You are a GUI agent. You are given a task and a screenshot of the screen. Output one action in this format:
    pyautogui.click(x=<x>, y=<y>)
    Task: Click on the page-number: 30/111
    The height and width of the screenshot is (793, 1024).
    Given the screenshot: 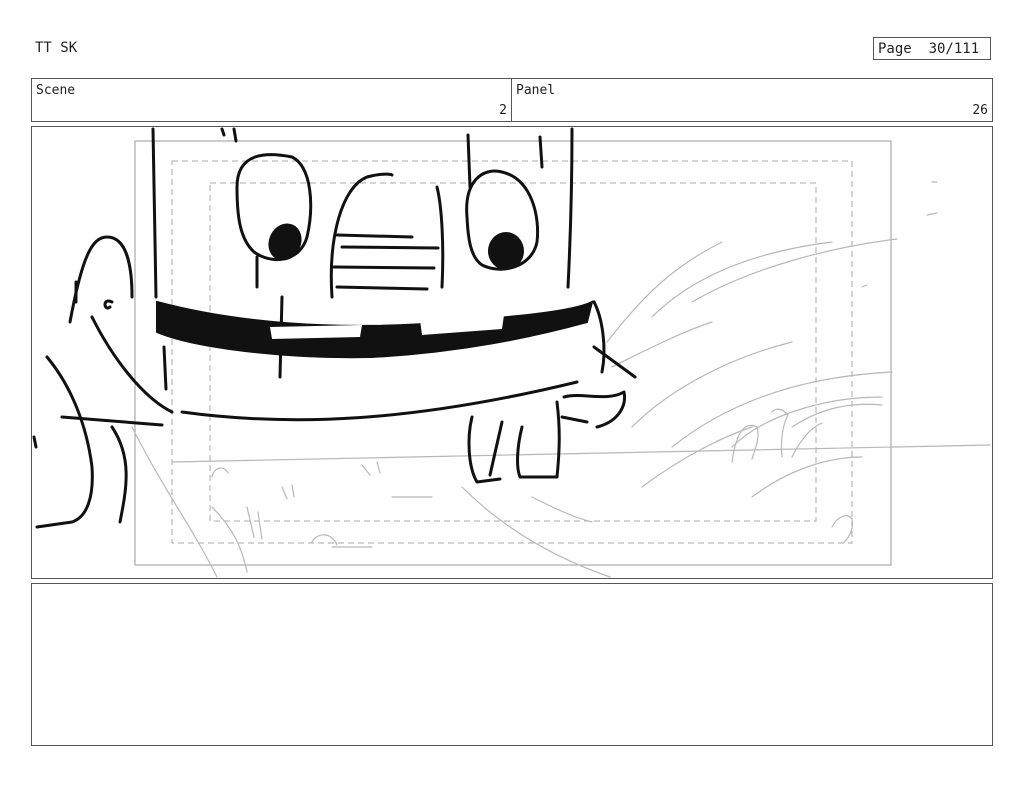 What is the action you would take?
    pyautogui.click(x=954, y=49)
    